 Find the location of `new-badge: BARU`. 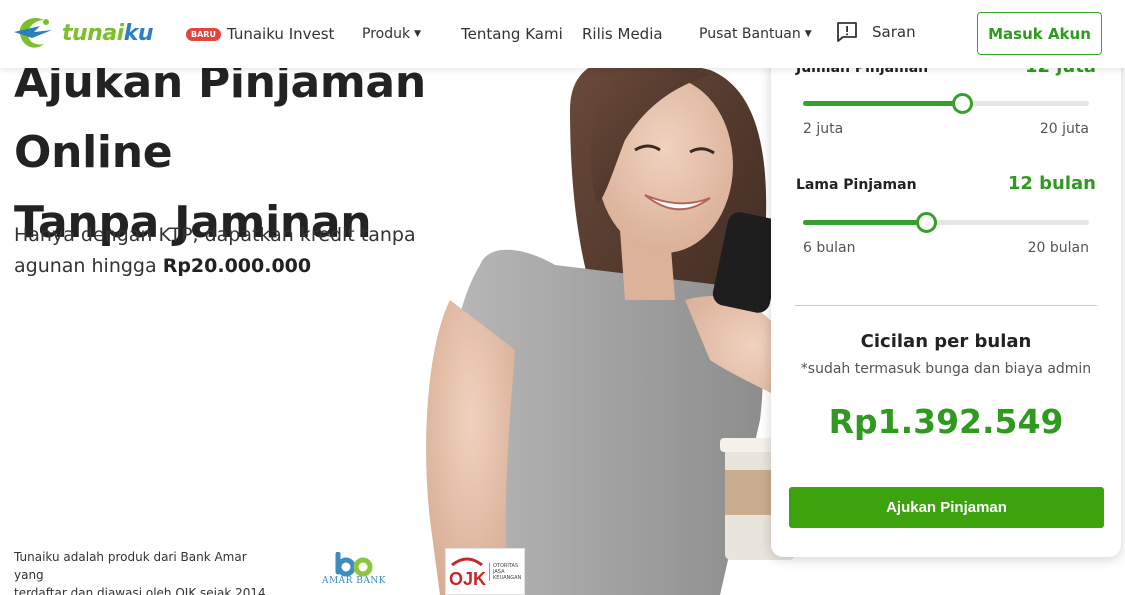

new-badge: BARU is located at coordinates (203, 34).